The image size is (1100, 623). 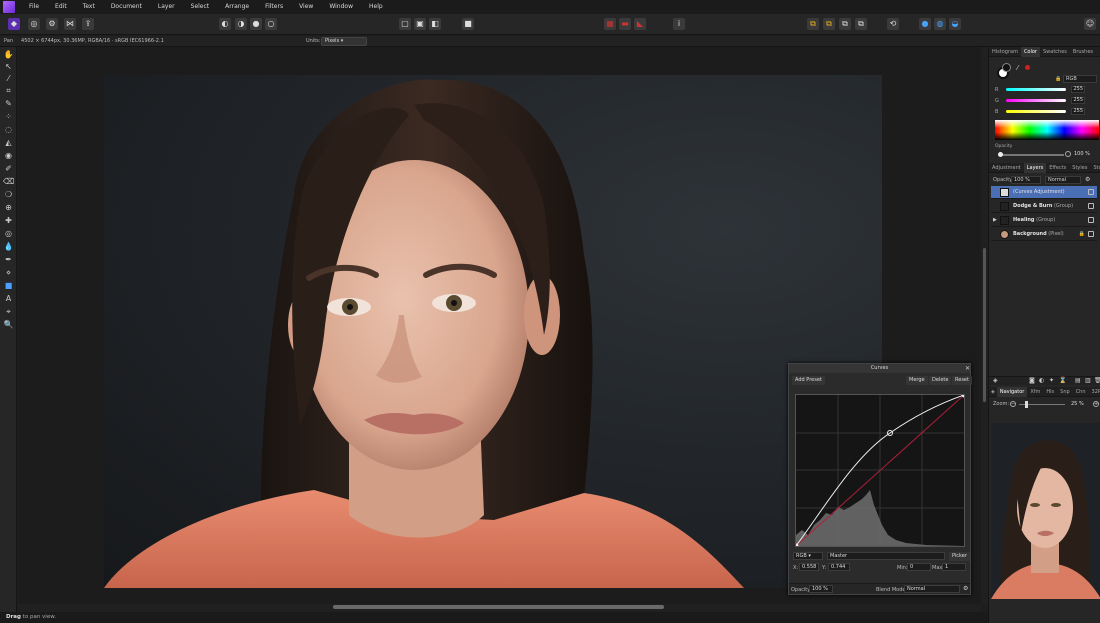 I want to click on delete-button: Delete, so click(x=940, y=380).